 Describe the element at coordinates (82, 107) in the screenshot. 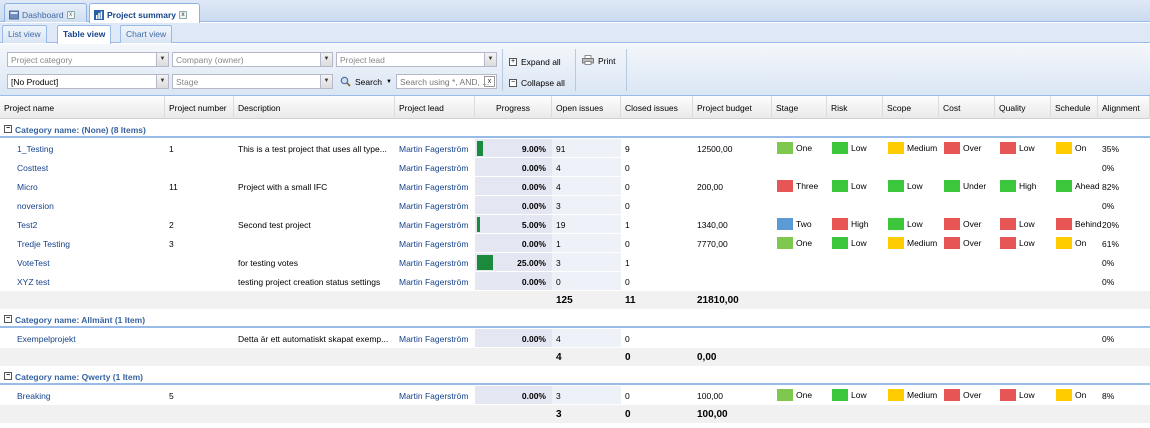

I see `column-header-project-name: Project name` at that location.